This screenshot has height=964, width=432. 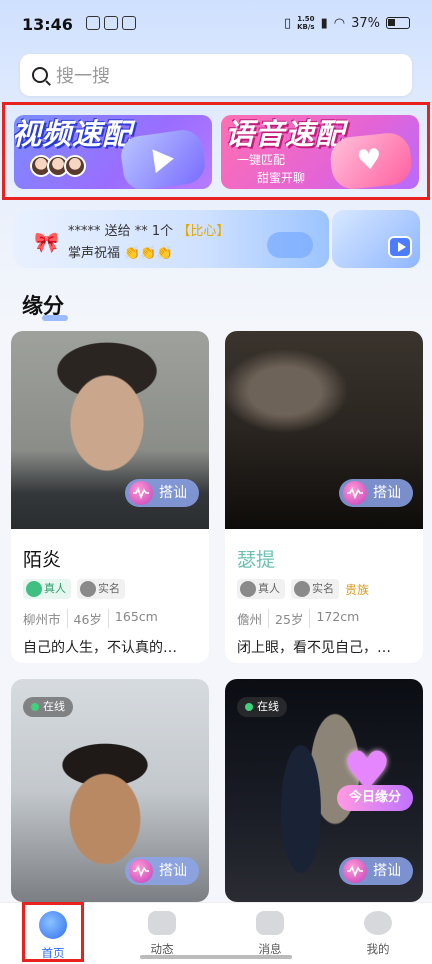 I want to click on message-icon, so click(x=270, y=923).